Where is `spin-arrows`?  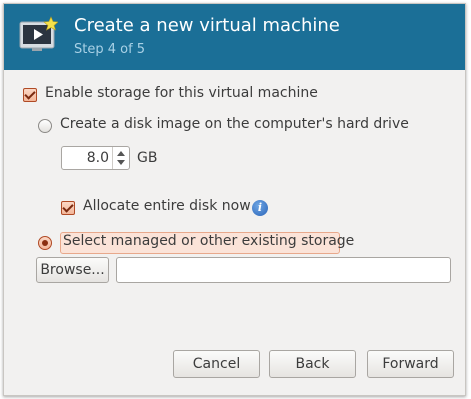
spin-arrows is located at coordinates (120, 158).